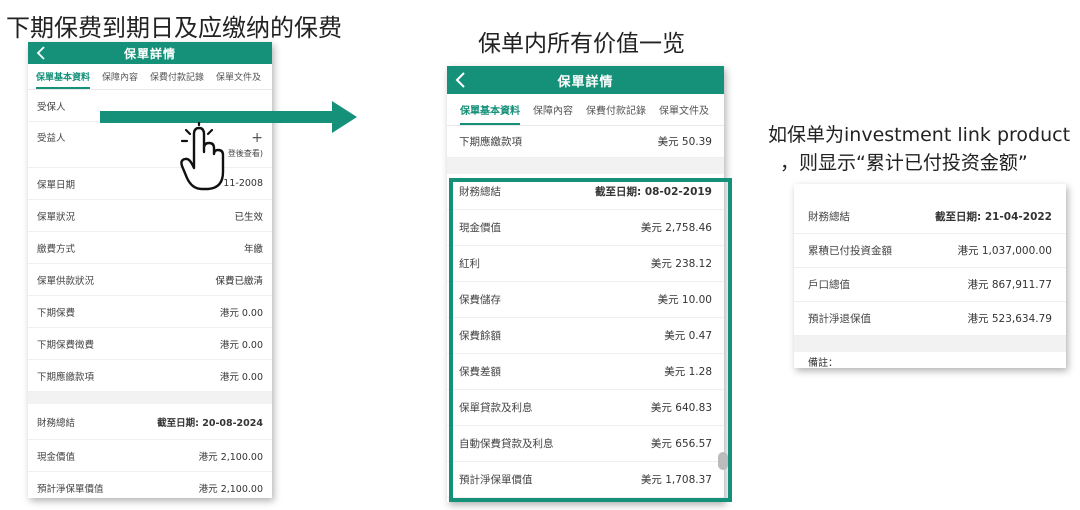 The image size is (1080, 510). Describe the element at coordinates (585, 192) in the screenshot. I see `financial-summary-header: 財務總結 截至日期: 08-02-2019` at that location.